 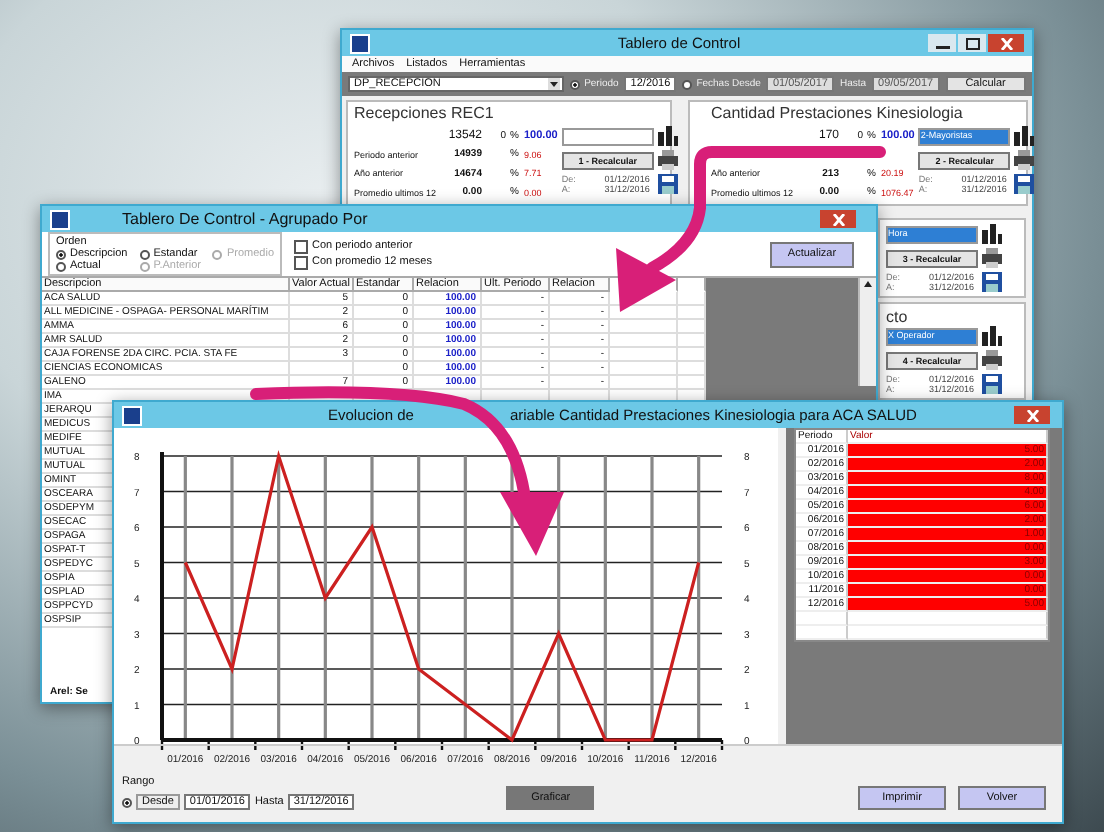 I want to click on table-cell, so click(x=322, y=369).